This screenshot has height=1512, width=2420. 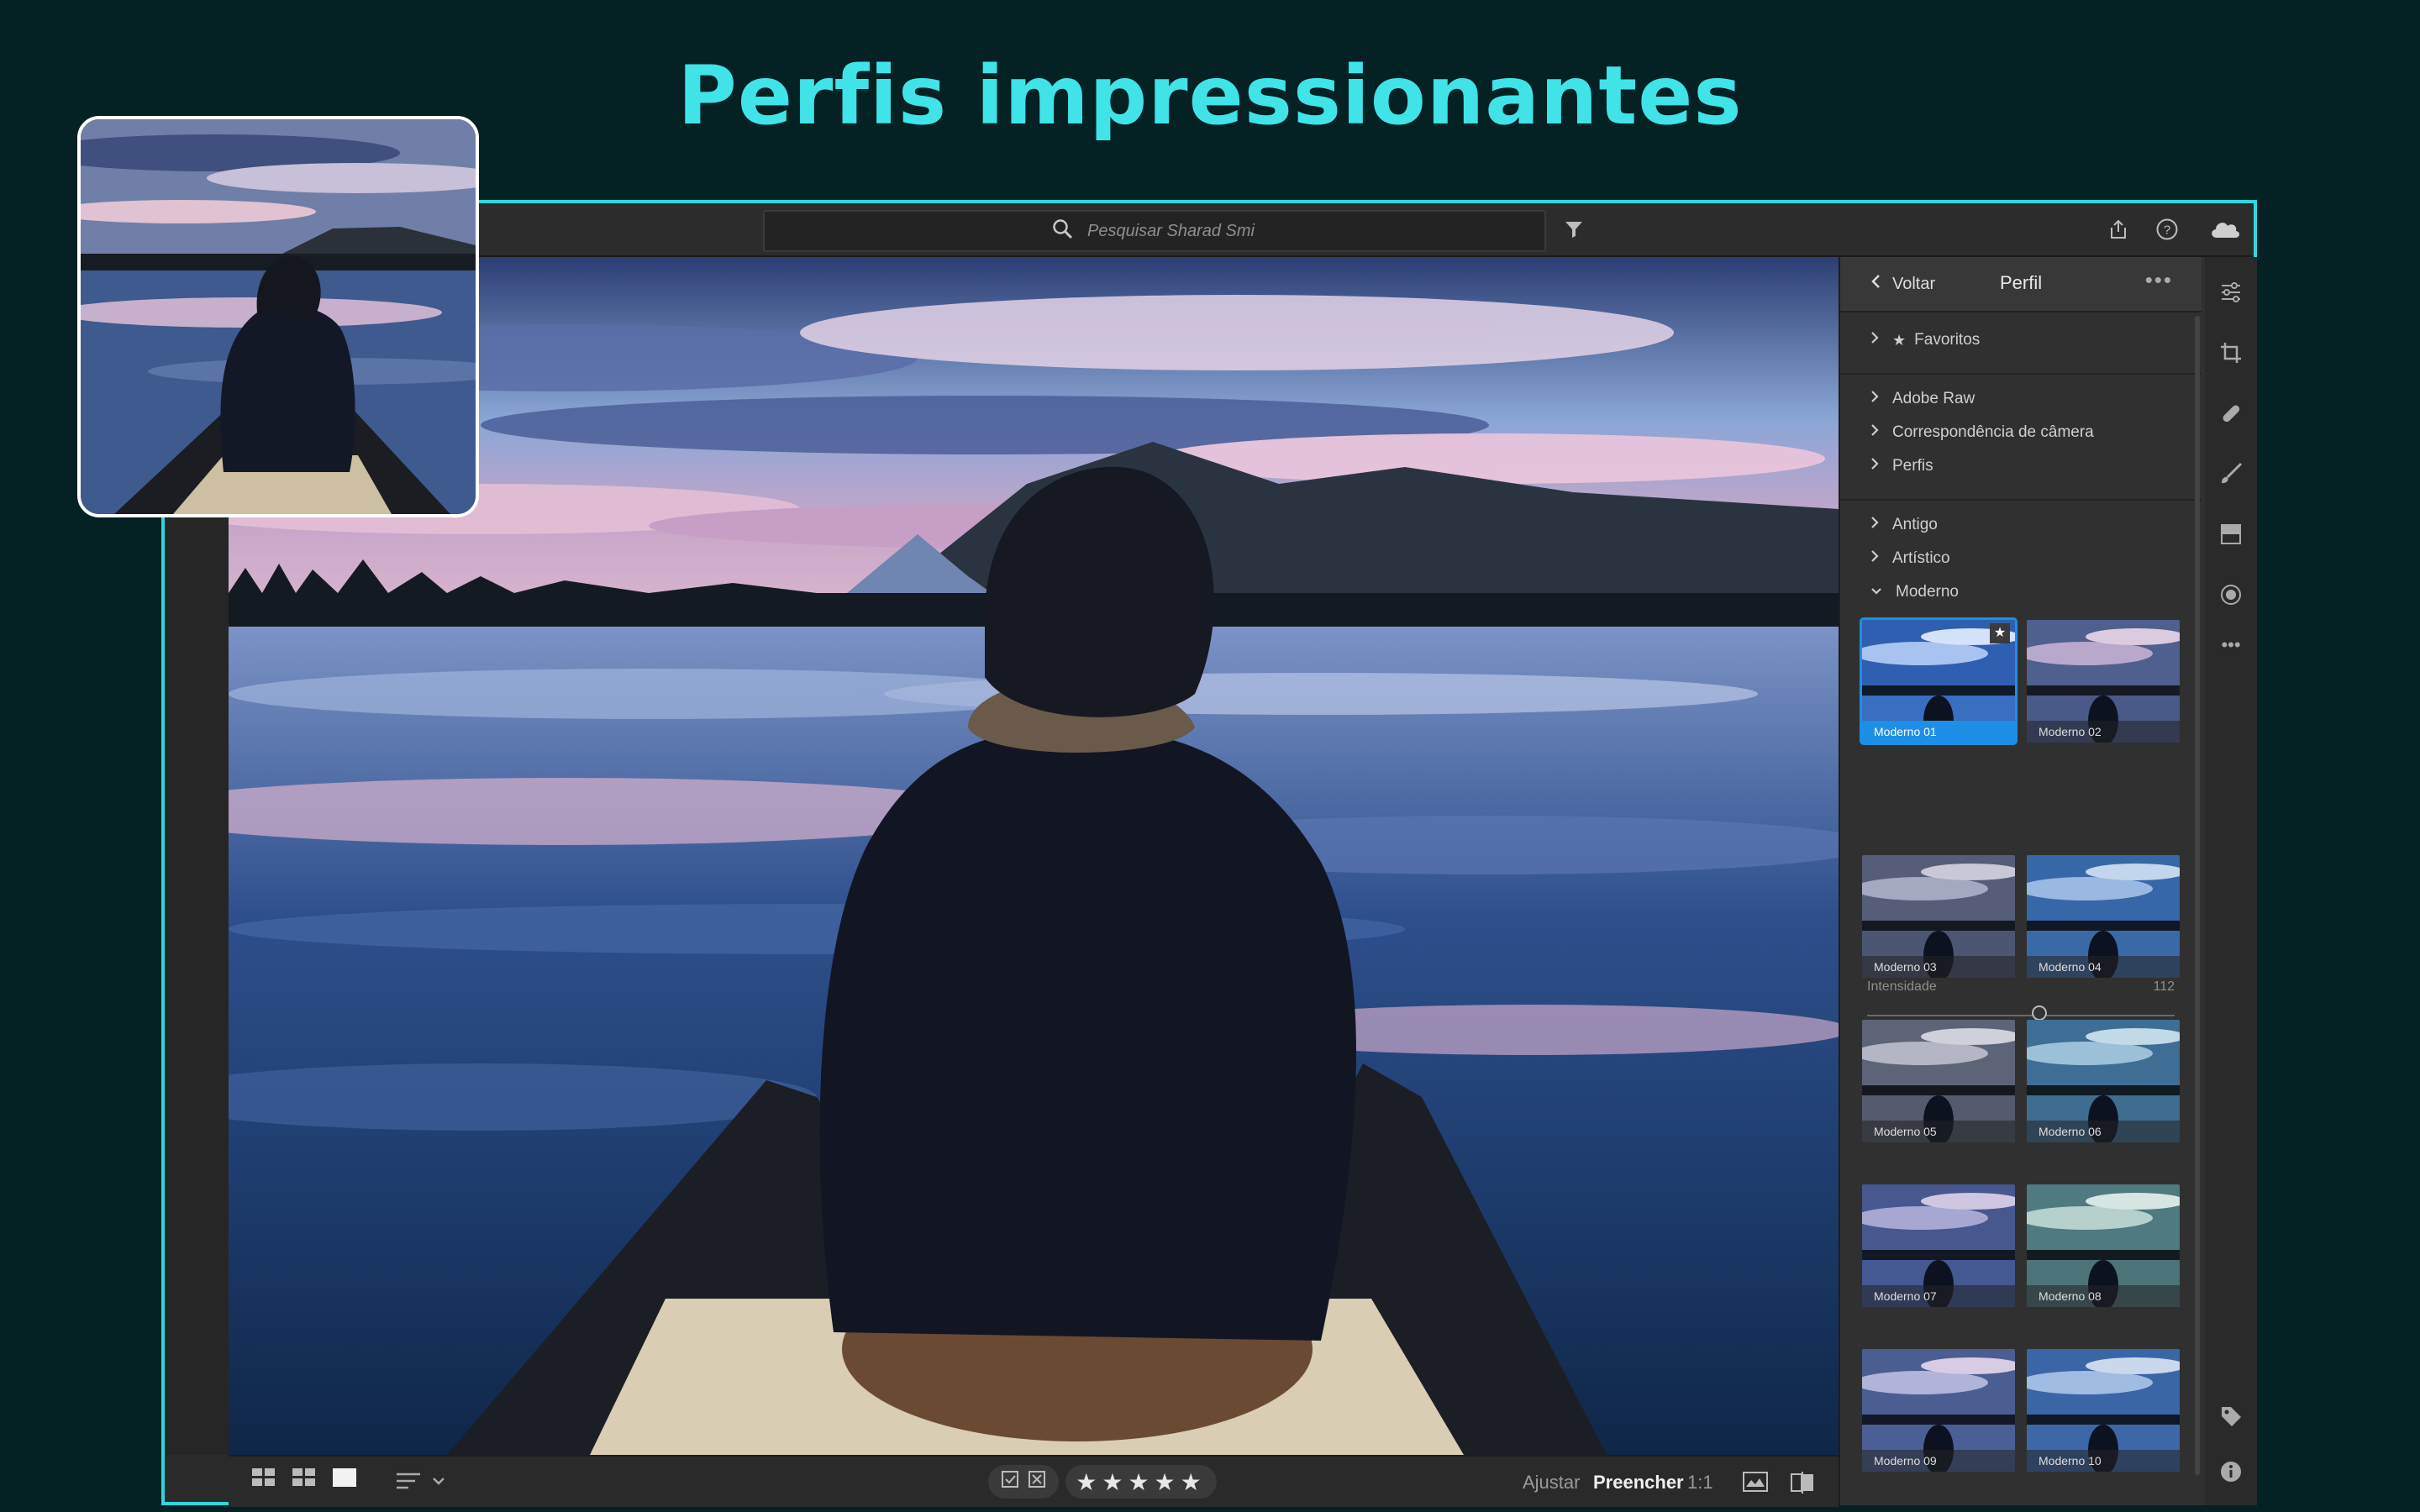 I want to click on healing-brush-icon, so click(x=2230, y=413).